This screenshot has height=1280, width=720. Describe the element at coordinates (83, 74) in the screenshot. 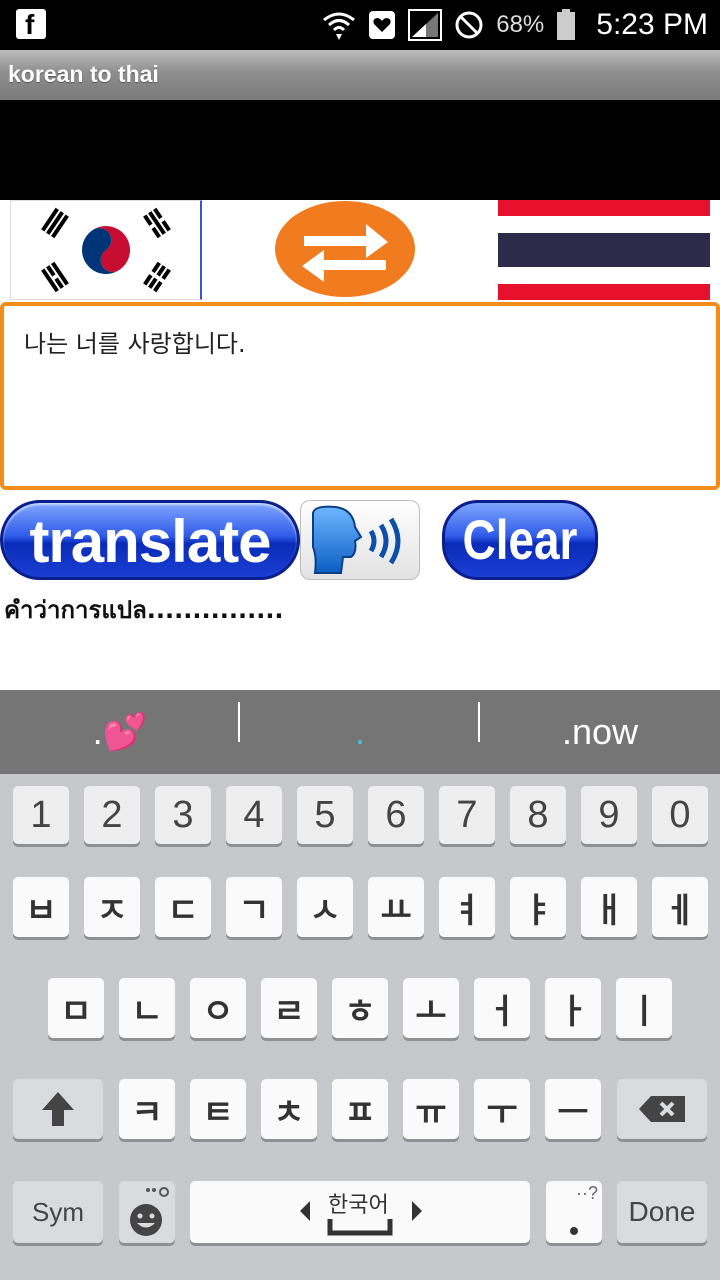

I see `app-title: korean to thai` at that location.